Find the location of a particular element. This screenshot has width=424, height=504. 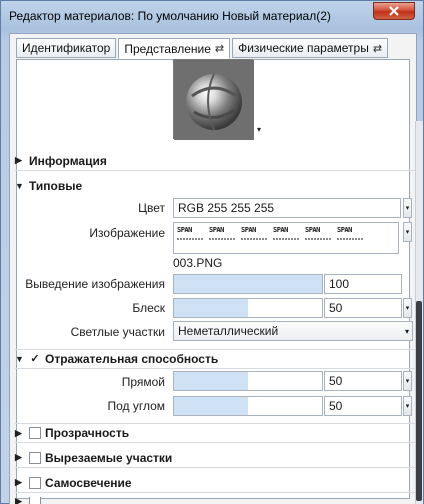

image-menu-button: ▾ is located at coordinates (407, 232).